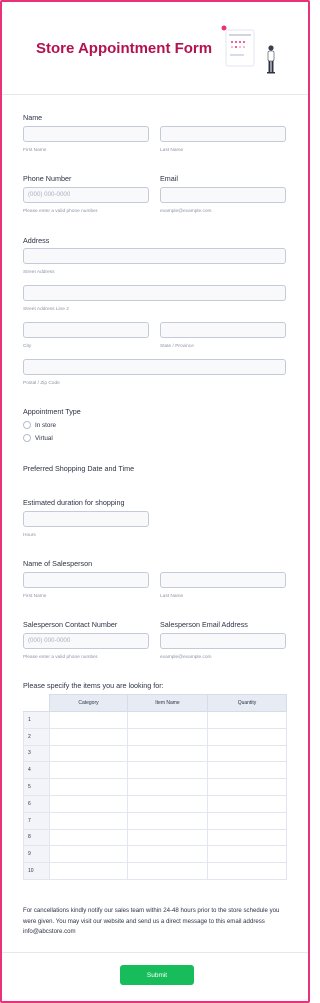 Image resolution: width=320 pixels, height=1003 pixels. Describe the element at coordinates (223, 641) in the screenshot. I see `salesperson-email-input` at that location.